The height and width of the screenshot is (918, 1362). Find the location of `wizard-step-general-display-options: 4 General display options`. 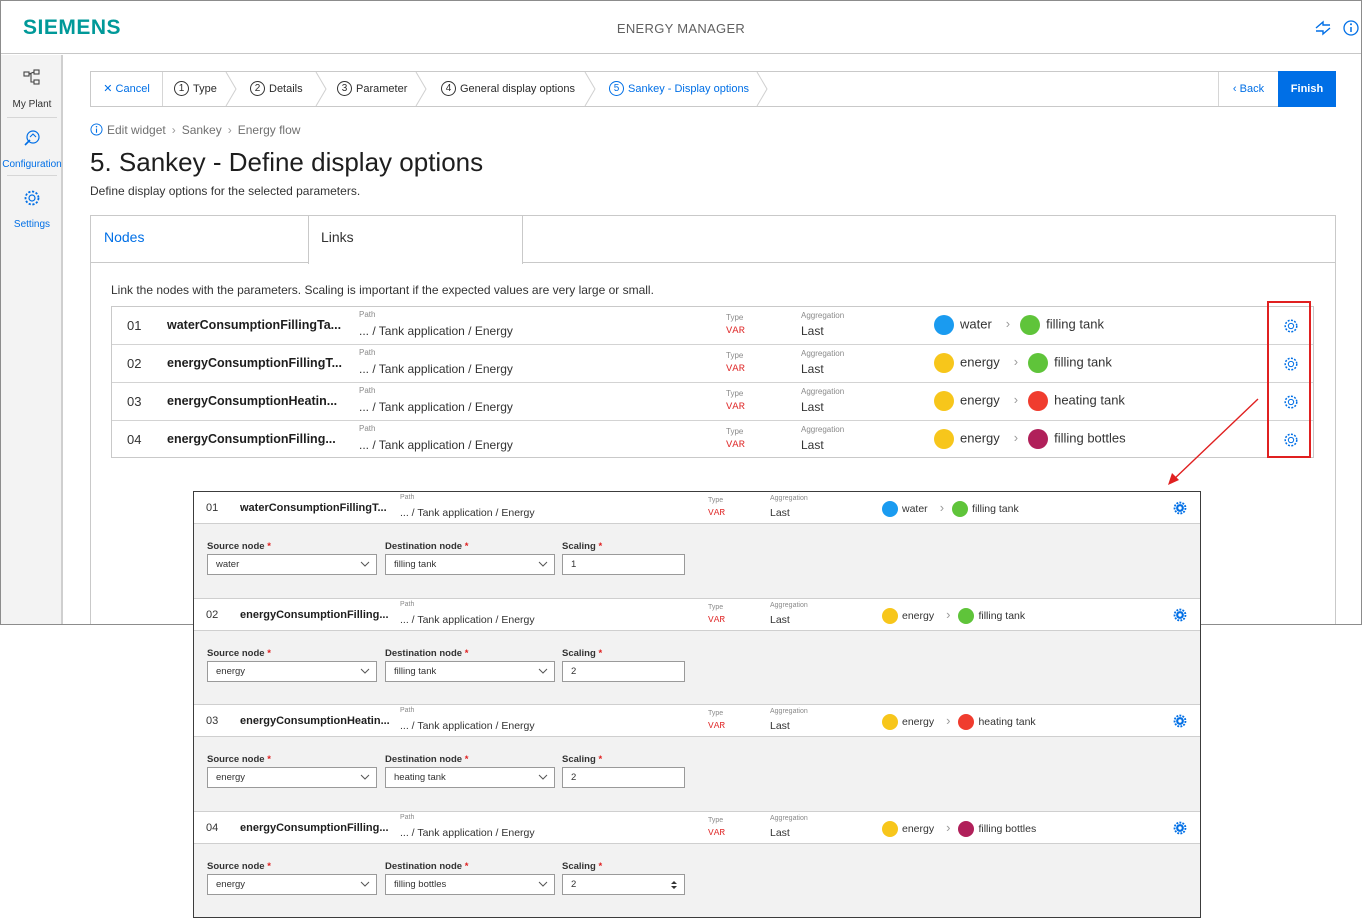

wizard-step-general-display-options: 4 General display options is located at coordinates (508, 89).